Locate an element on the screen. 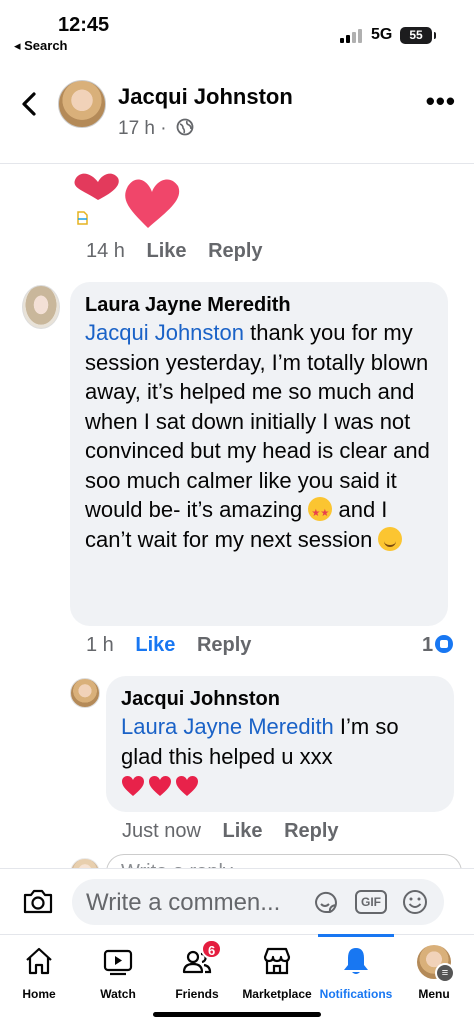  post-header: Jacqui Johnston 17 h · ••• is located at coordinates (237, 112).